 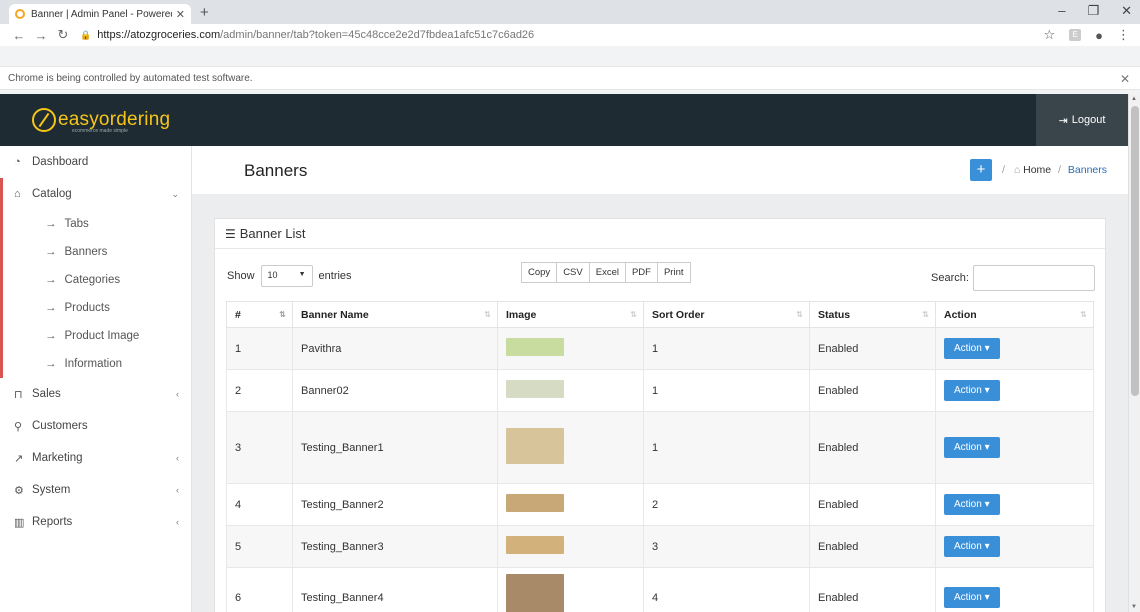 I want to click on search-control: Search:, so click(x=1013, y=278).